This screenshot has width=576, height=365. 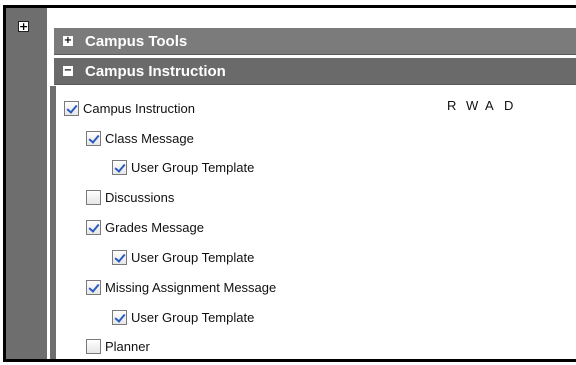 I want to click on tree-item-discussions: Discussions, so click(x=130, y=197).